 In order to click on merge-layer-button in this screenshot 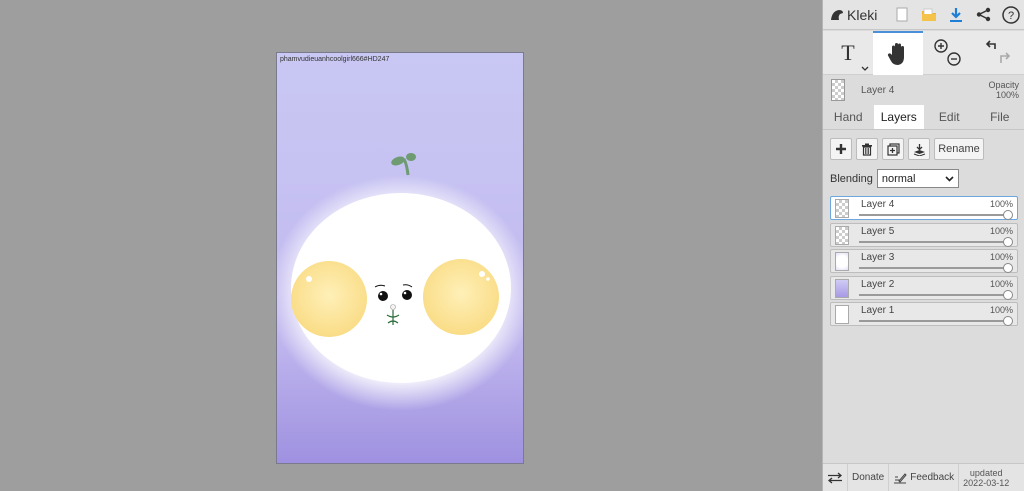, I will do `click(919, 149)`.